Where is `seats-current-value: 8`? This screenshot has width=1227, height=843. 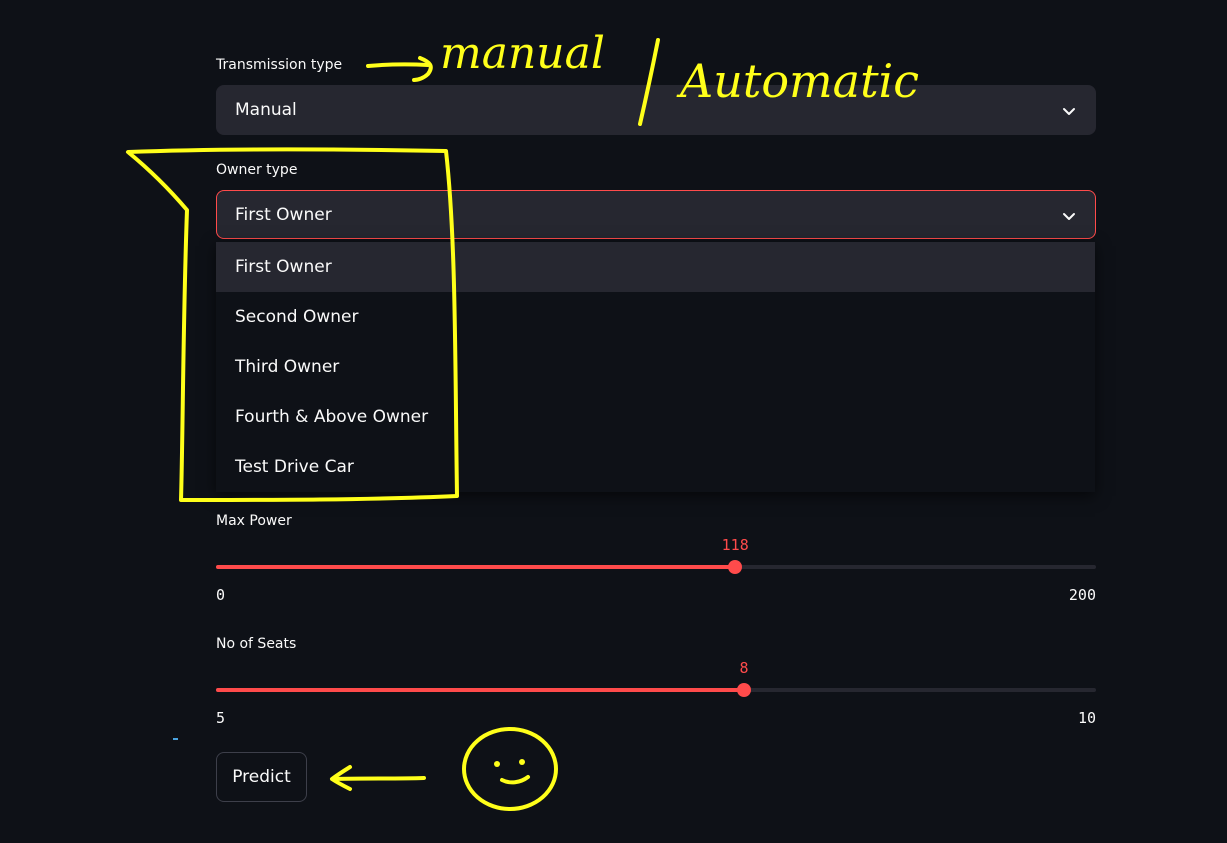 seats-current-value: 8 is located at coordinates (744, 668).